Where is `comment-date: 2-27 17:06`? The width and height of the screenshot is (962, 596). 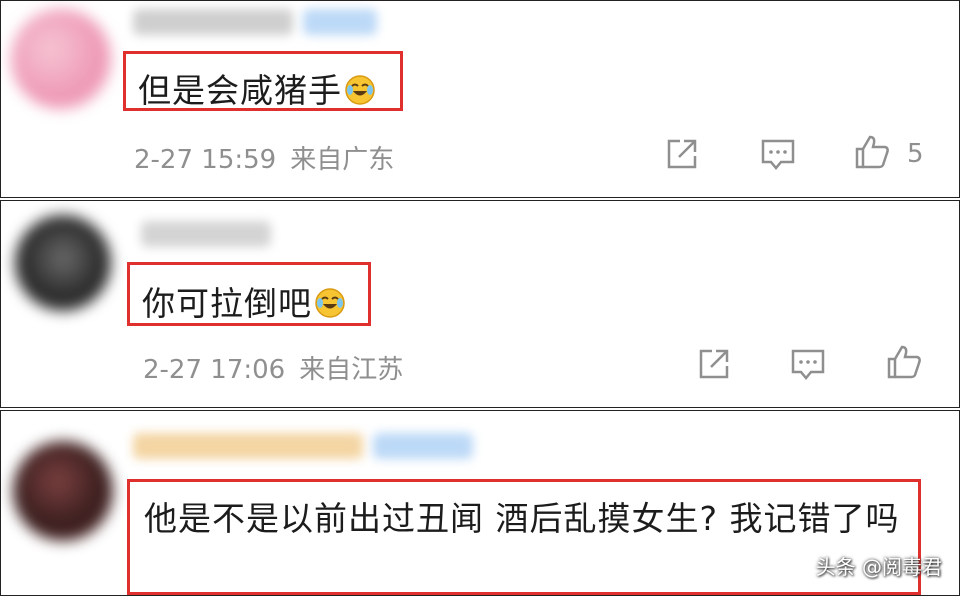
comment-date: 2-27 17:06 is located at coordinates (214, 370).